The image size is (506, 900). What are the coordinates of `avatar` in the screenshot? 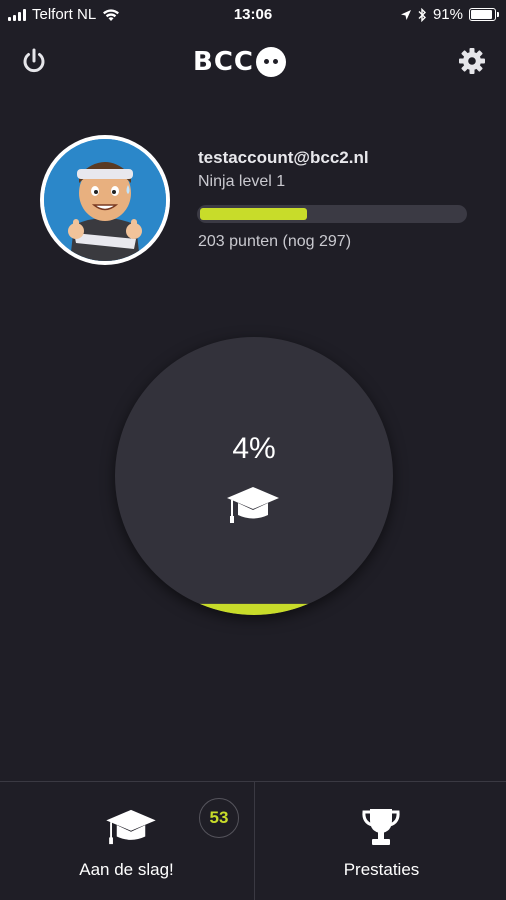 It's located at (105, 200).